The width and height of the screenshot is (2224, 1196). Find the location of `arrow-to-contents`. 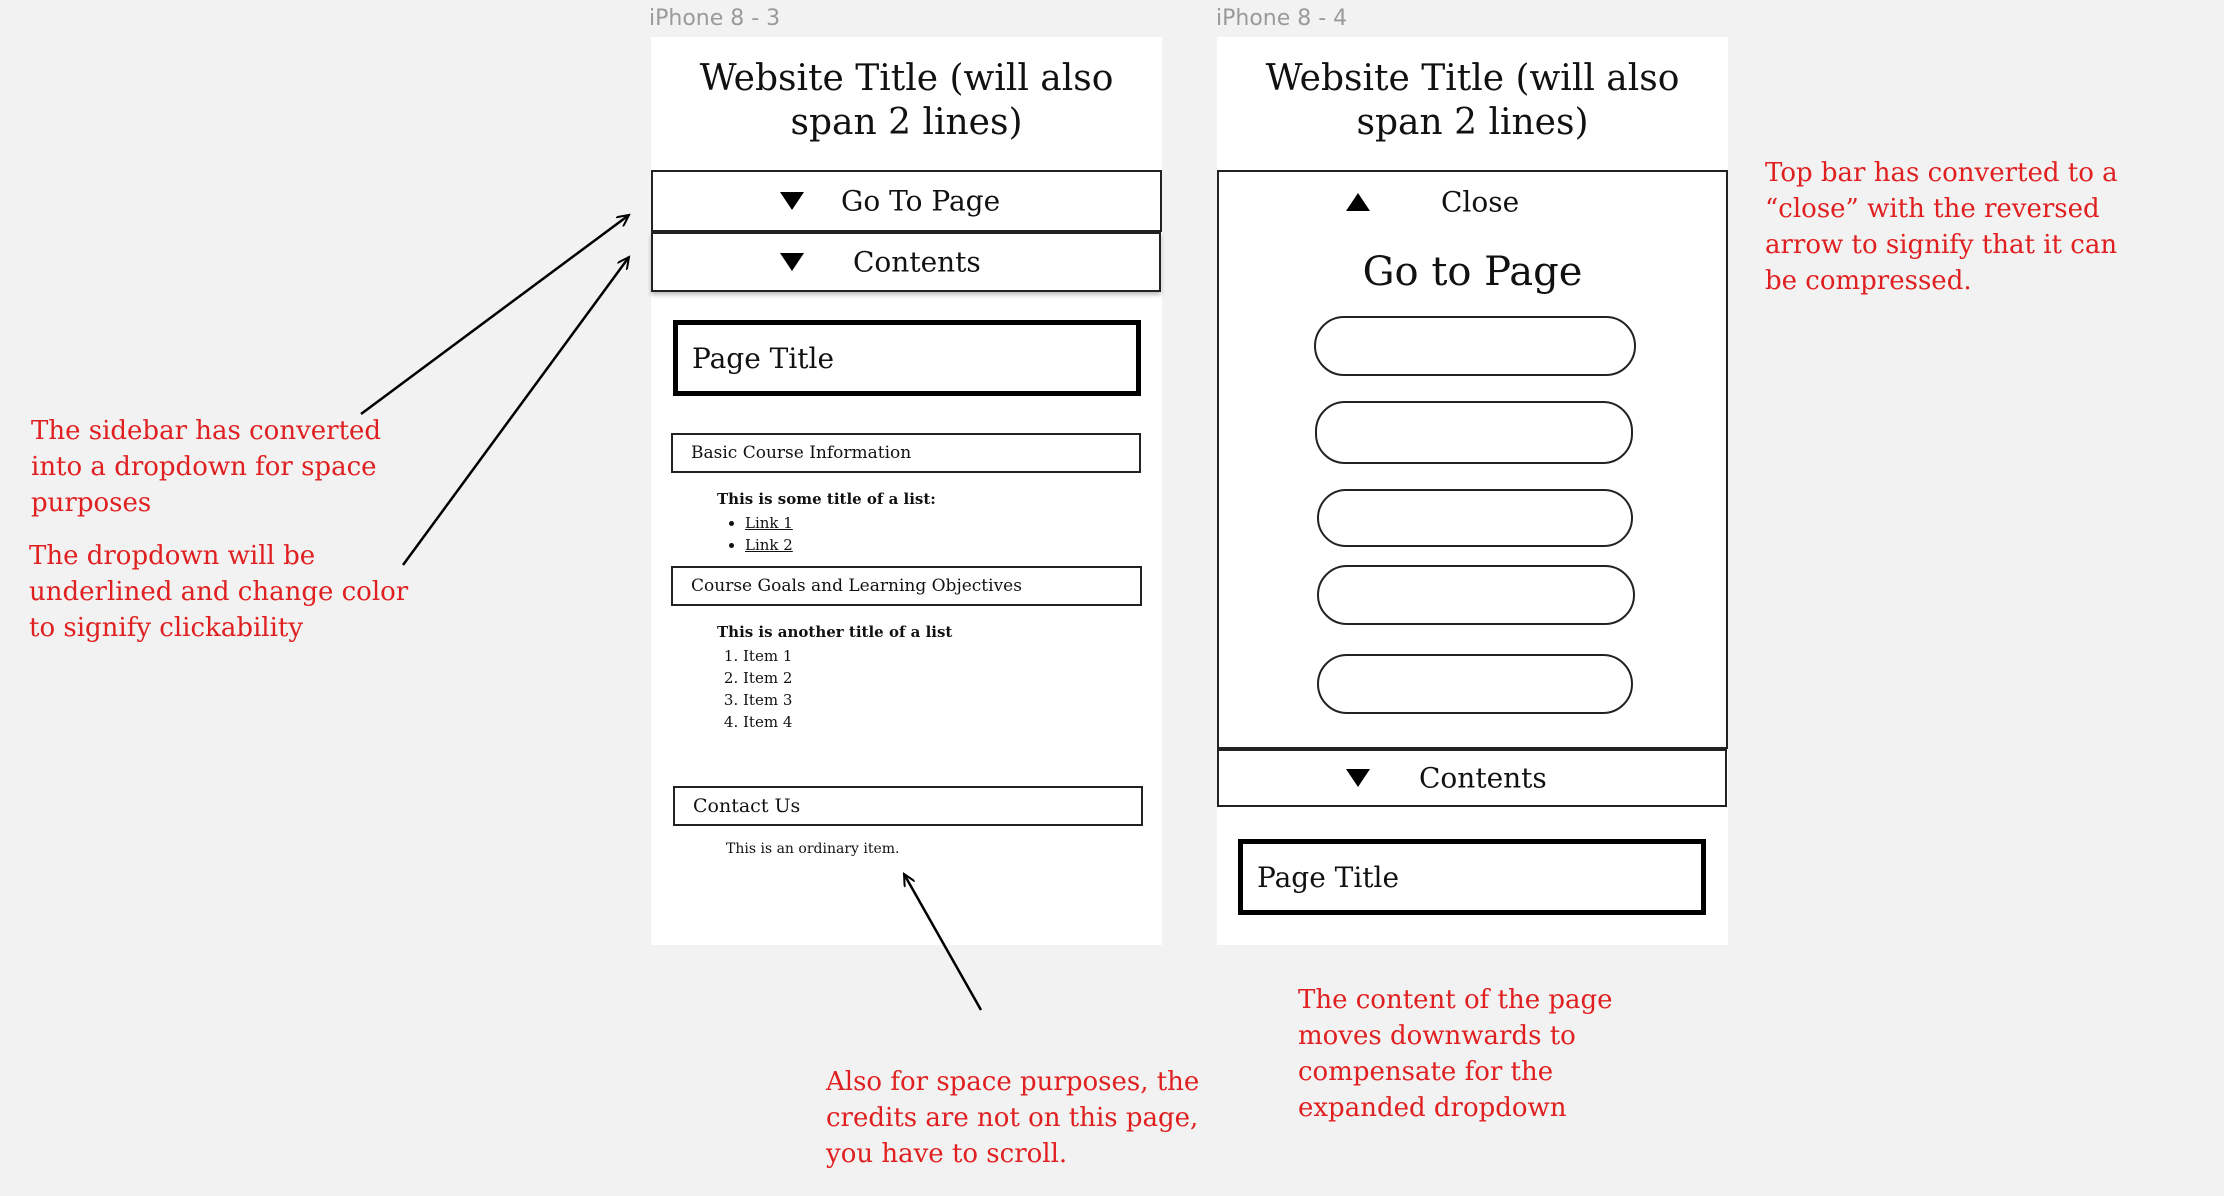

arrow-to-contents is located at coordinates (515, 411).